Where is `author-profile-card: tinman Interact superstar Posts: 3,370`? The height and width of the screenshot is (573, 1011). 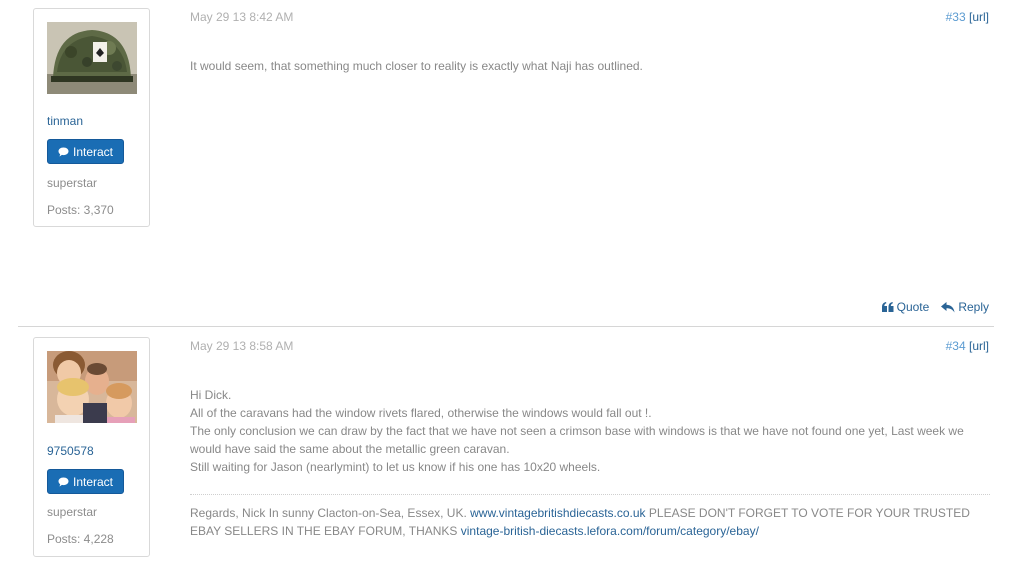 author-profile-card: tinman Interact superstar Posts: 3,370 is located at coordinates (91, 117).